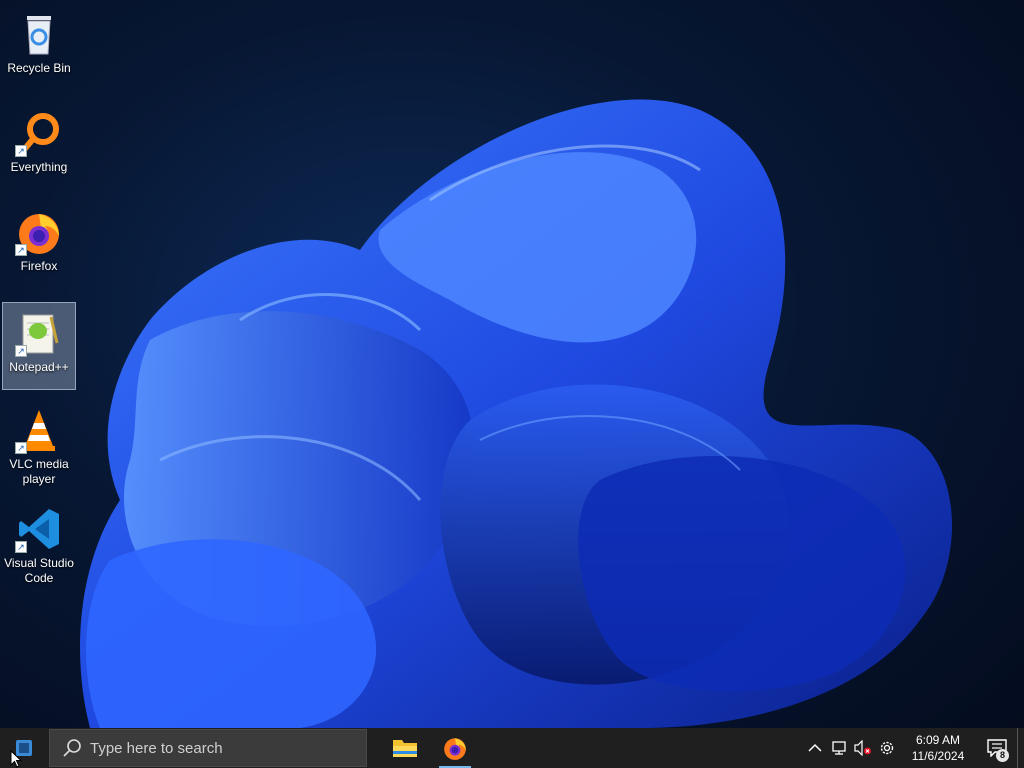 The height and width of the screenshot is (768, 1024). Describe the element at coordinates (863, 748) in the screenshot. I see `volume-muted-icon` at that location.